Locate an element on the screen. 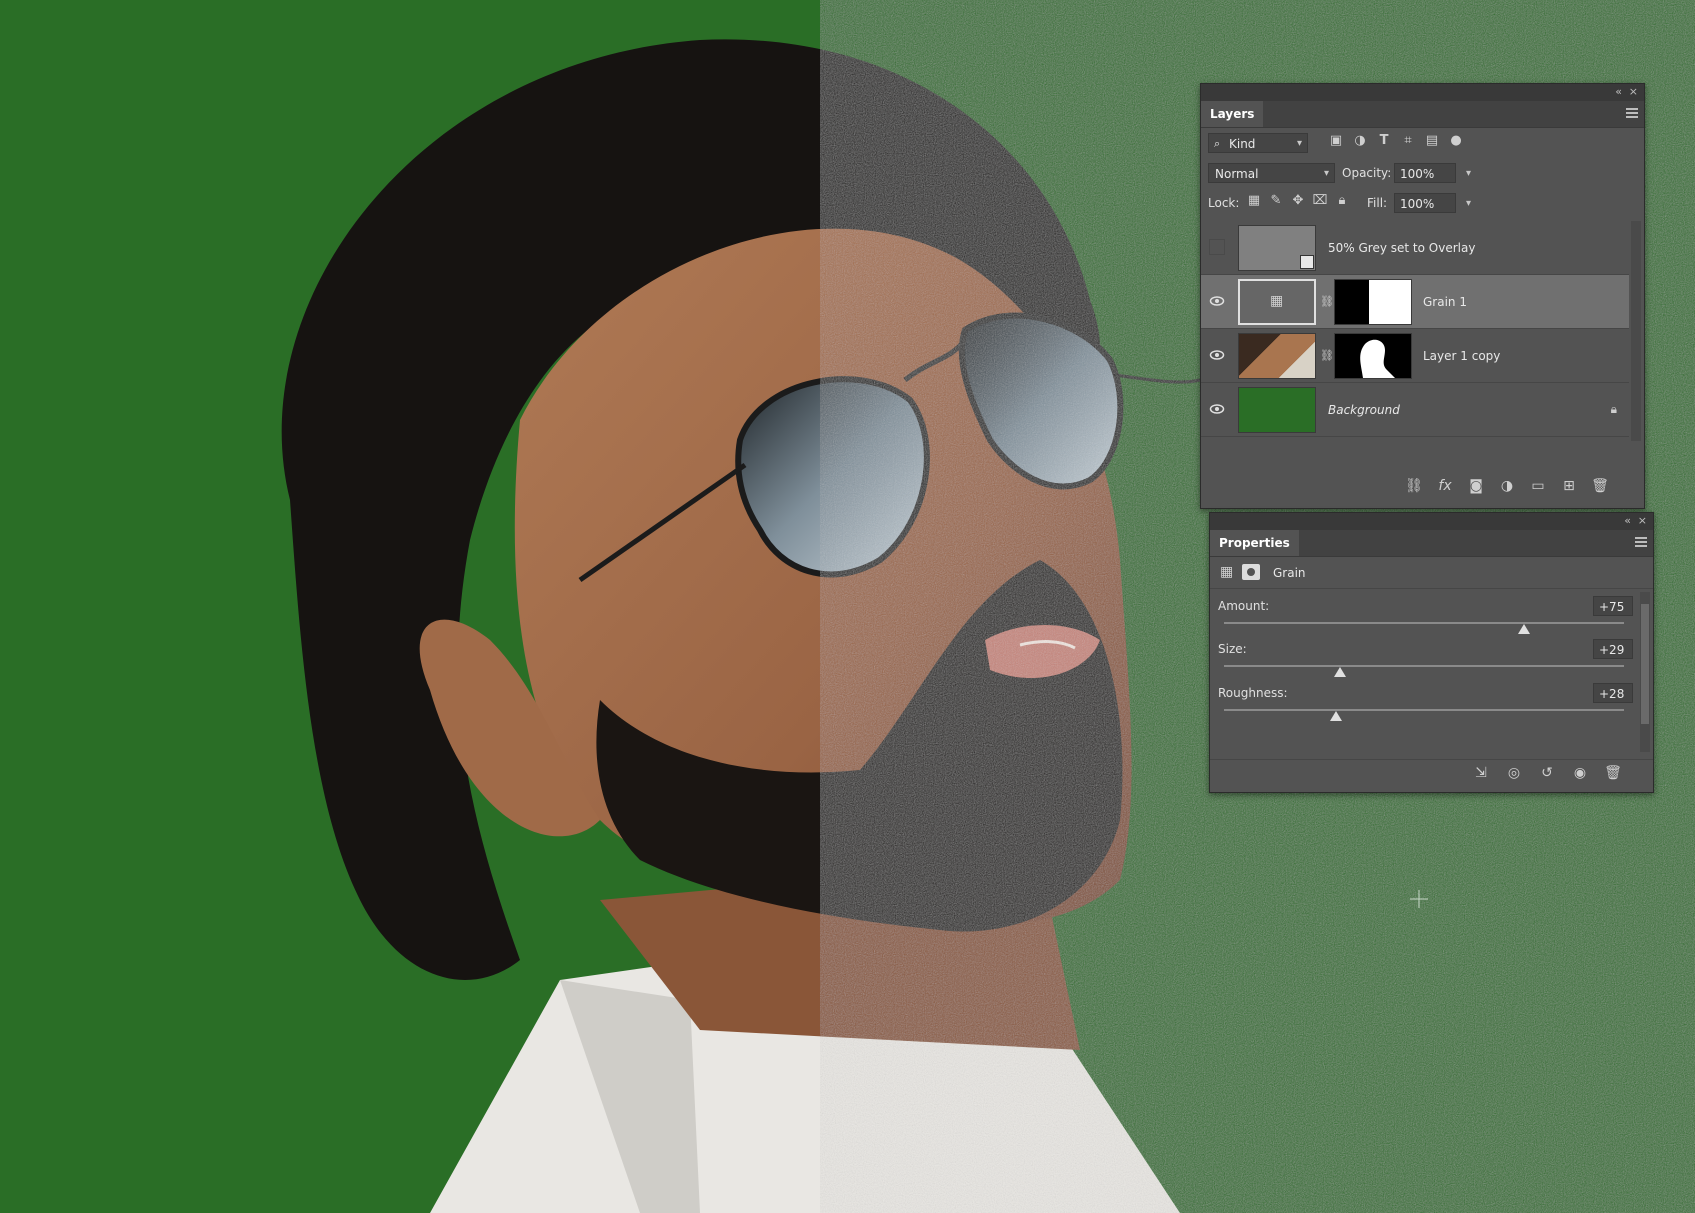 The image size is (1695, 1213). blend-mode-value: Normal is located at coordinates (1237, 174).